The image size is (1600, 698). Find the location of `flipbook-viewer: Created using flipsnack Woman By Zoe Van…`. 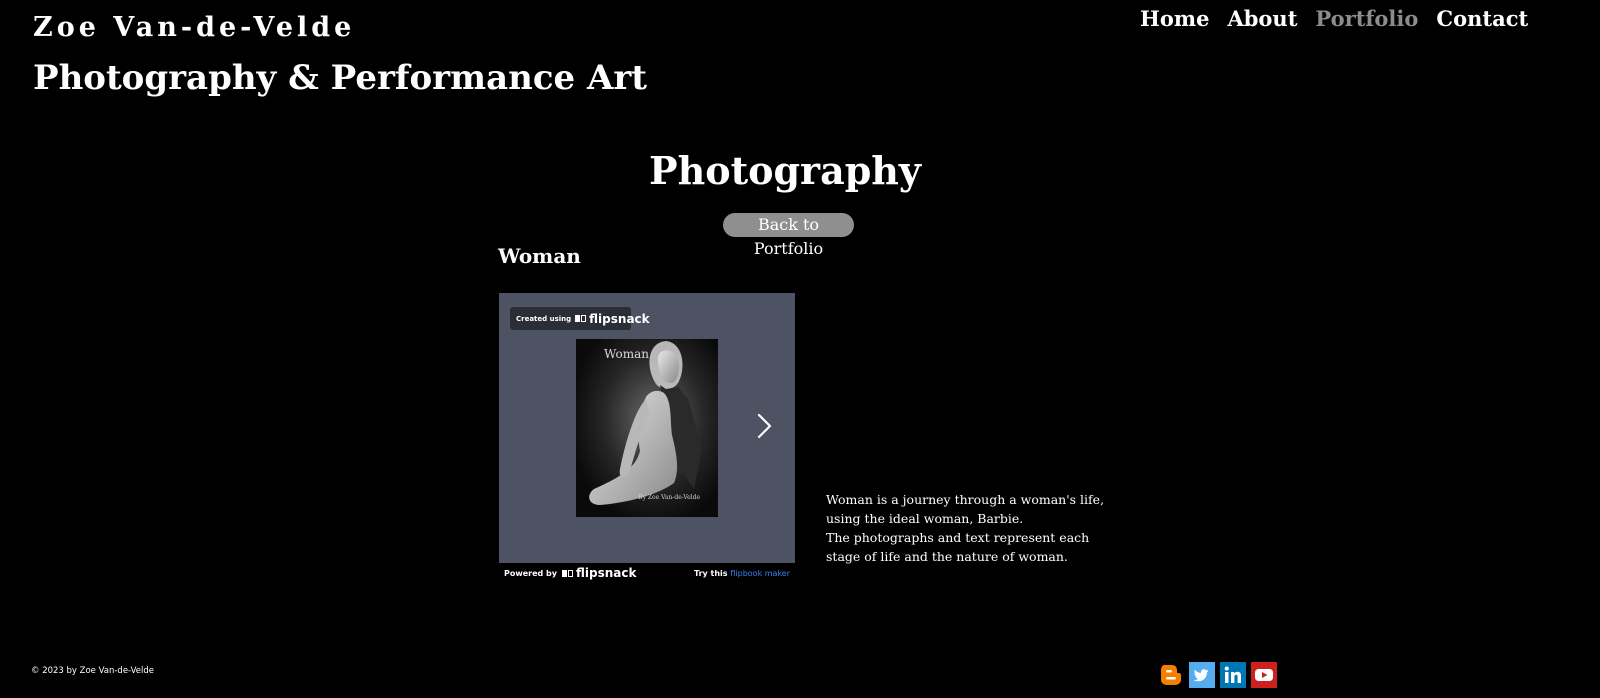

flipbook-viewer: Created using flipsnack Woman By Zoe Van… is located at coordinates (647, 428).